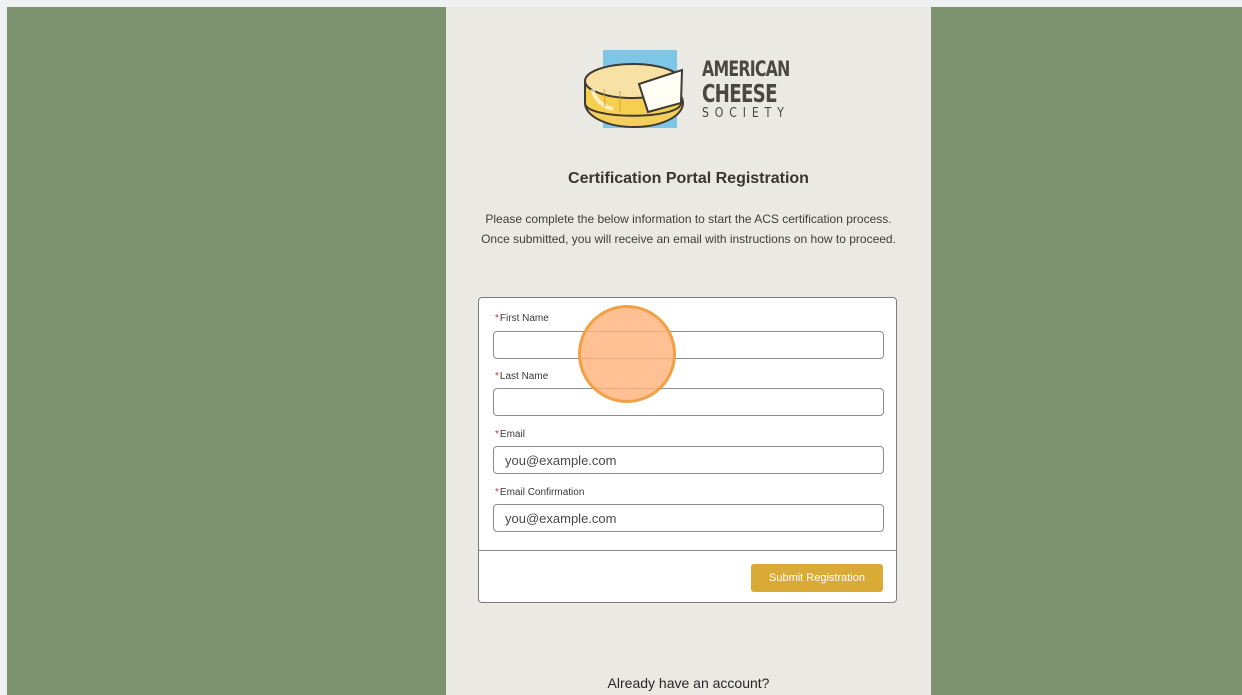 This screenshot has height=695, width=1242. Describe the element at coordinates (746, 113) in the screenshot. I see `logo-society-text: Society` at that location.